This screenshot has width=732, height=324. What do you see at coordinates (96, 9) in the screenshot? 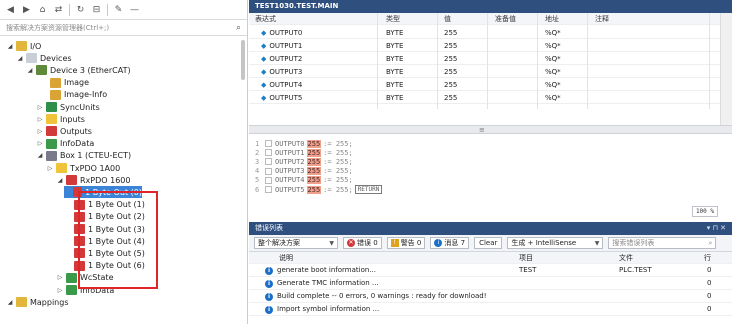
I see `collapse-icon: ⊟` at bounding box center [96, 9].